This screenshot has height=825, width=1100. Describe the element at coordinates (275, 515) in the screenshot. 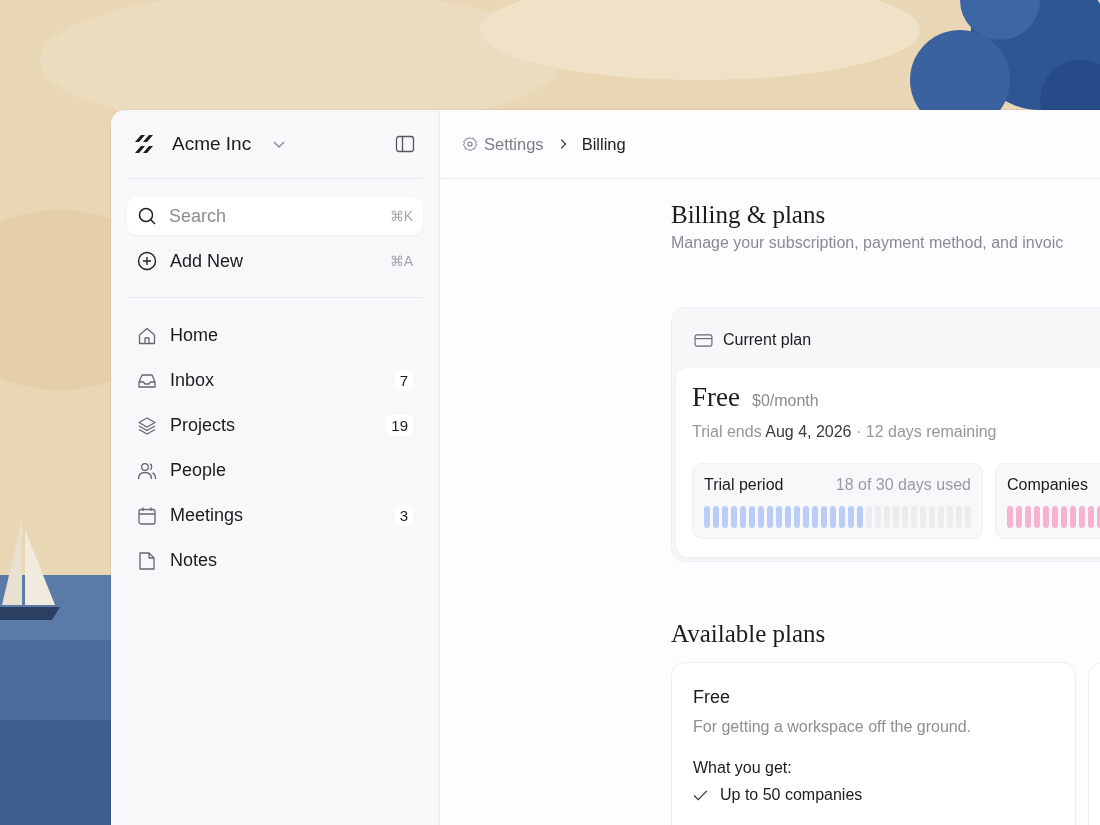

I see `nav-item: Meetings 3` at that location.